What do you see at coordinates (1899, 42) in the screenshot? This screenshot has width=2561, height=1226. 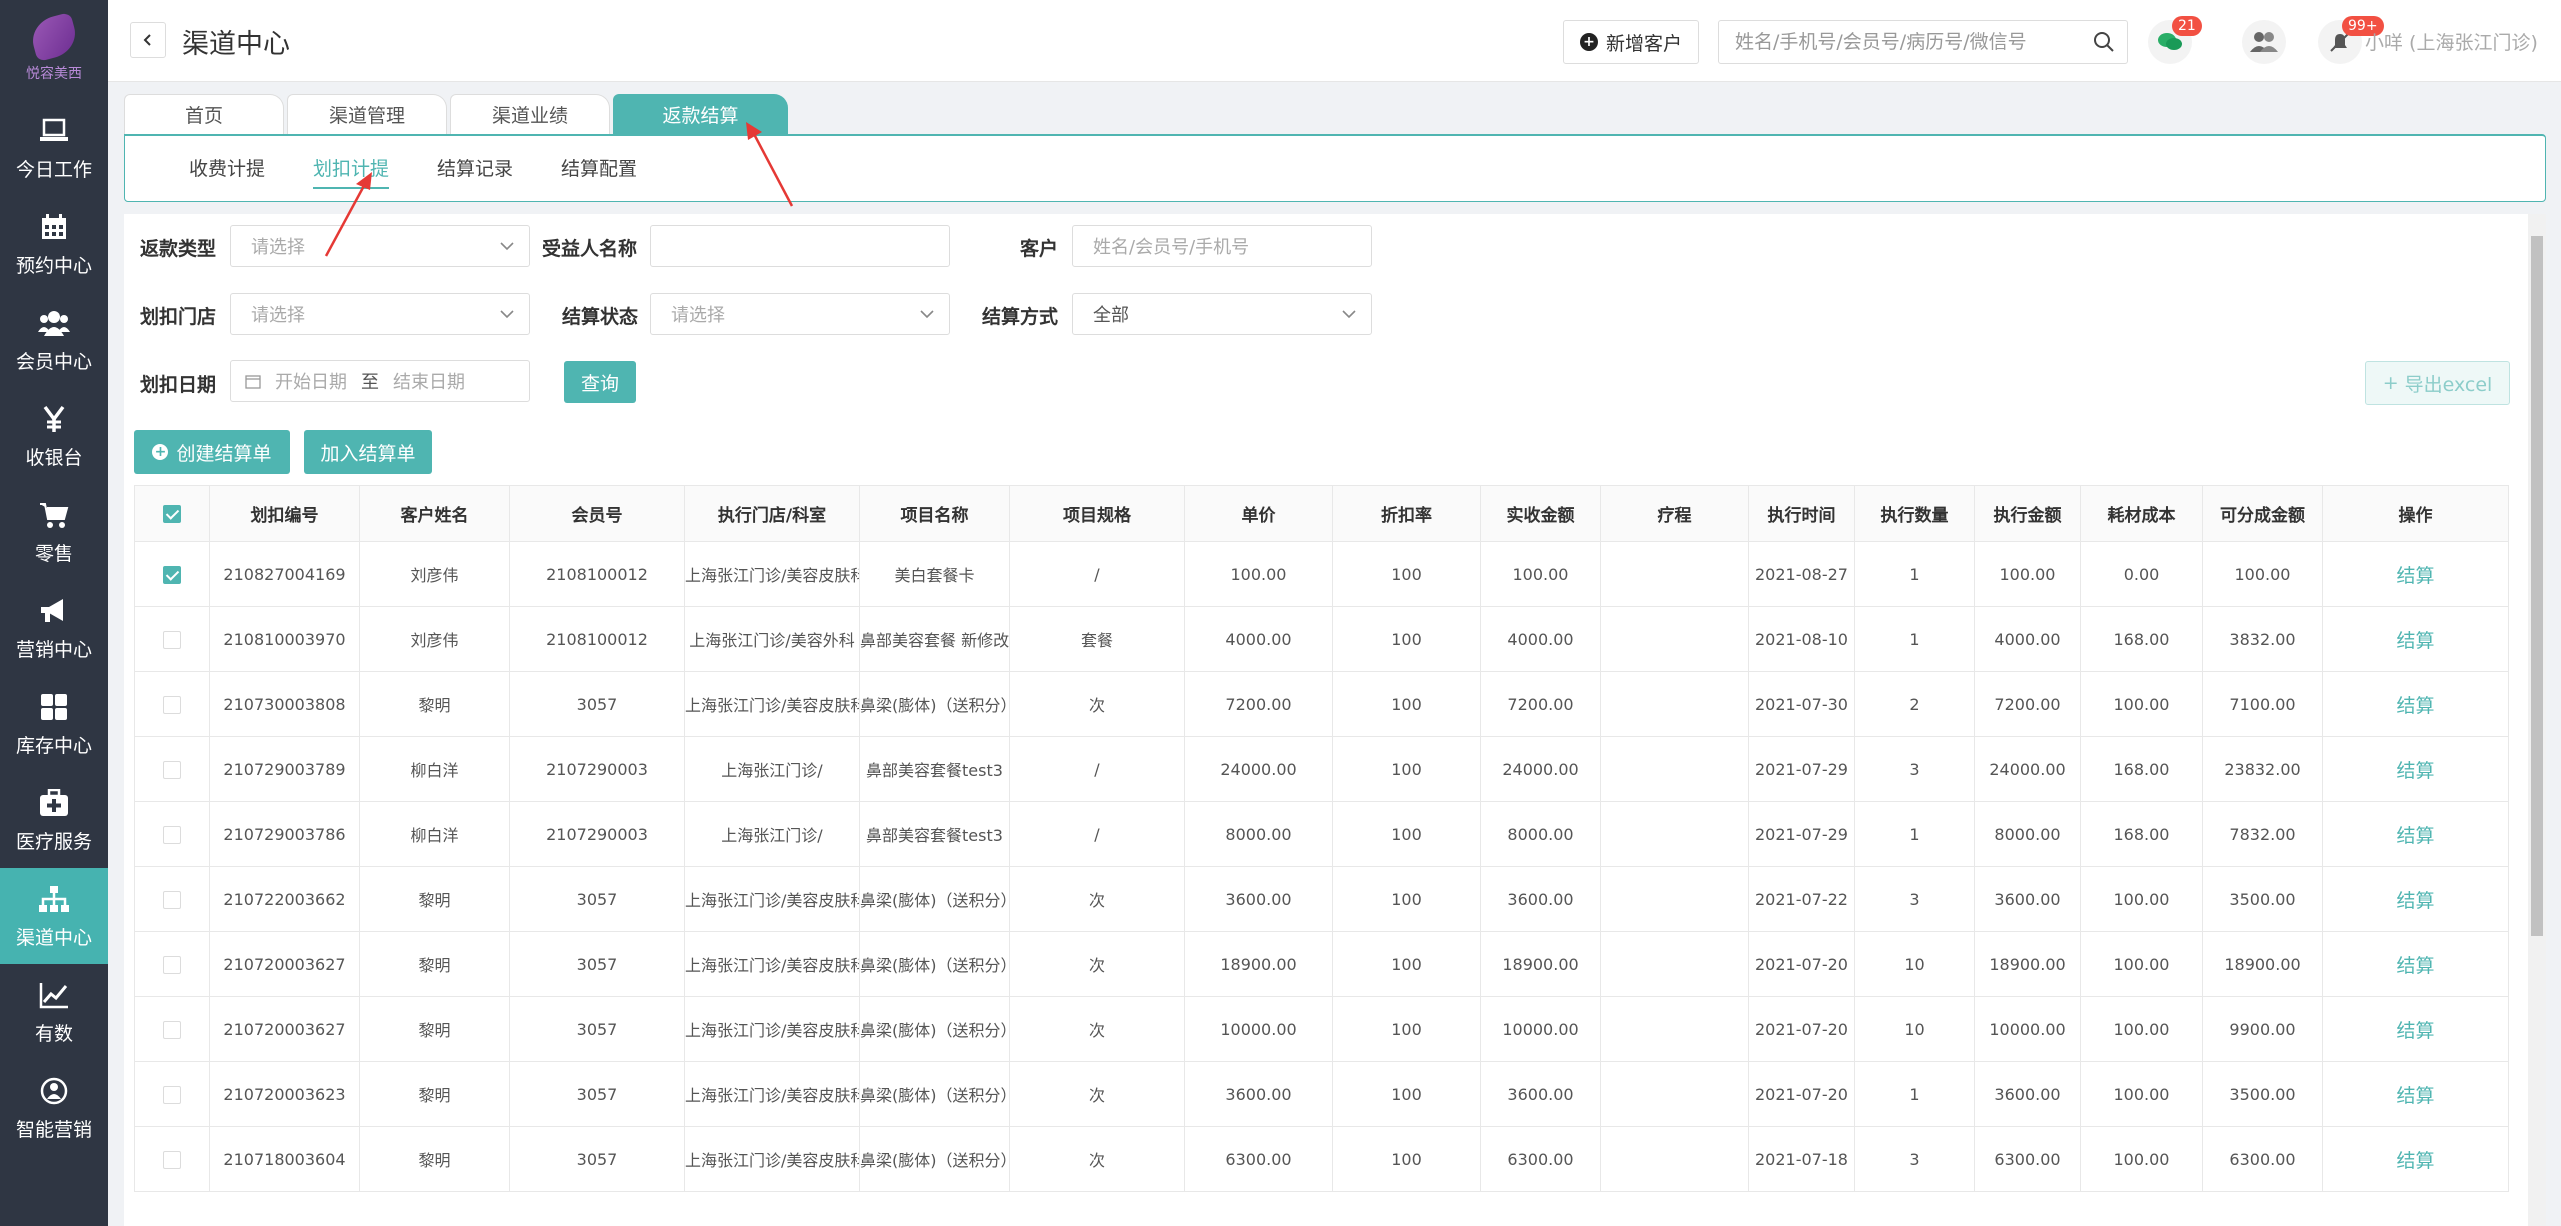 I see `search-input` at bounding box center [1899, 42].